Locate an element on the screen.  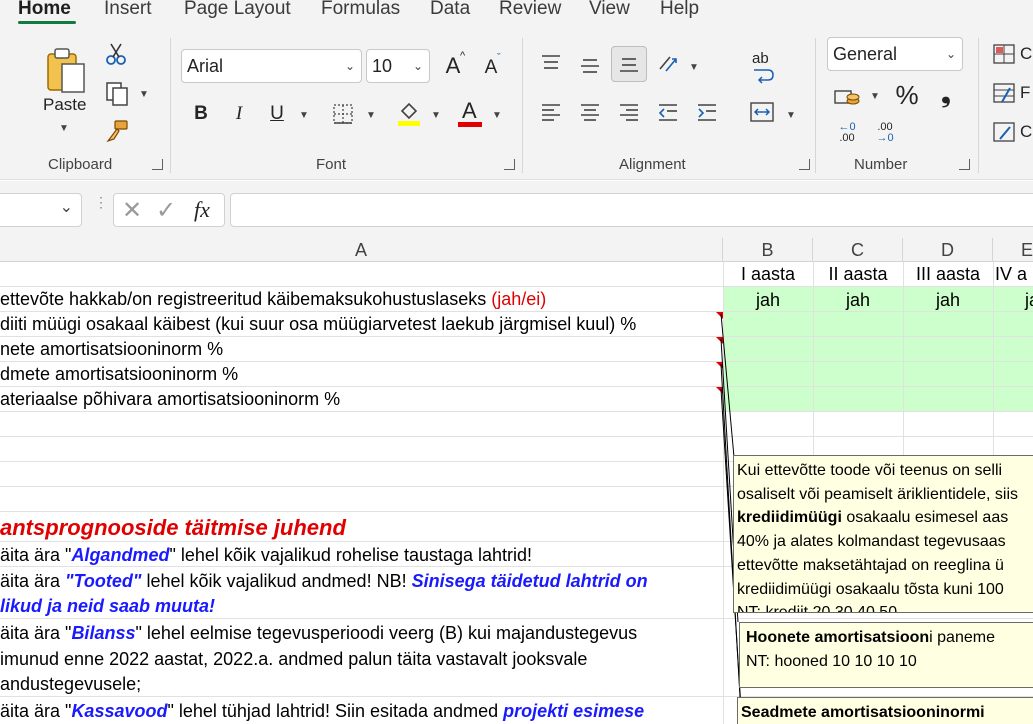
align-middle-button is located at coordinates (590, 65).